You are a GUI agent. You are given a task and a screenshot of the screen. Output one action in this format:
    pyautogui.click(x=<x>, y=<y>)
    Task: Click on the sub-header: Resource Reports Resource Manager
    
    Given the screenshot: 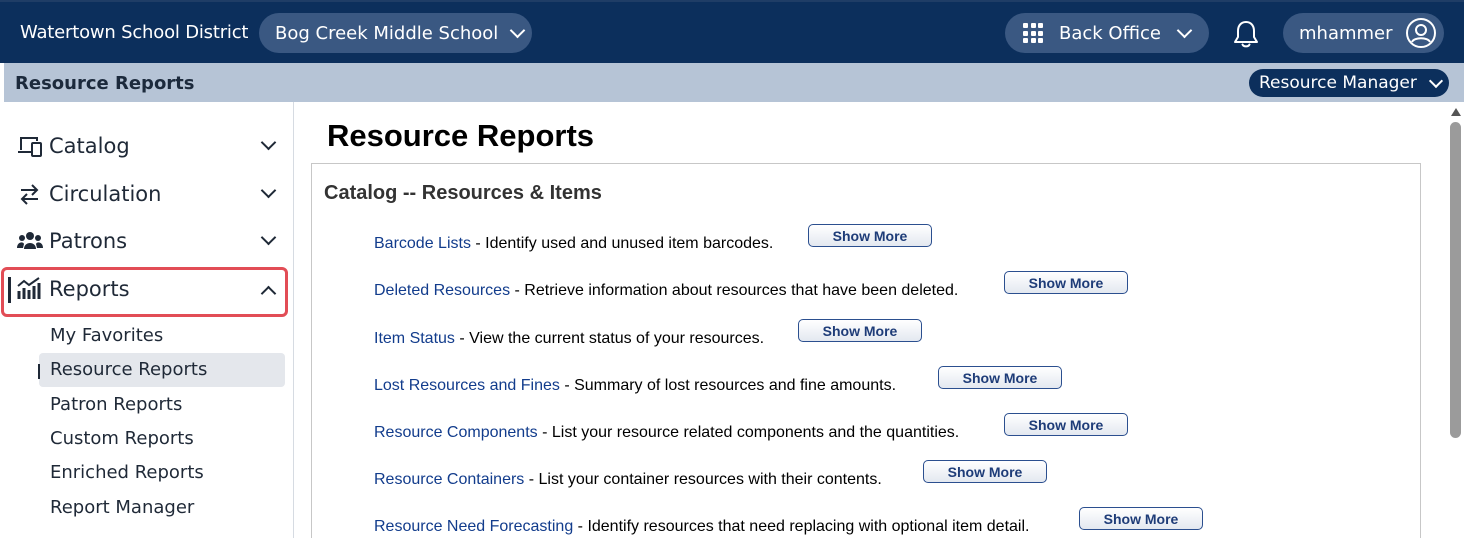 What is the action you would take?
    pyautogui.click(x=734, y=82)
    